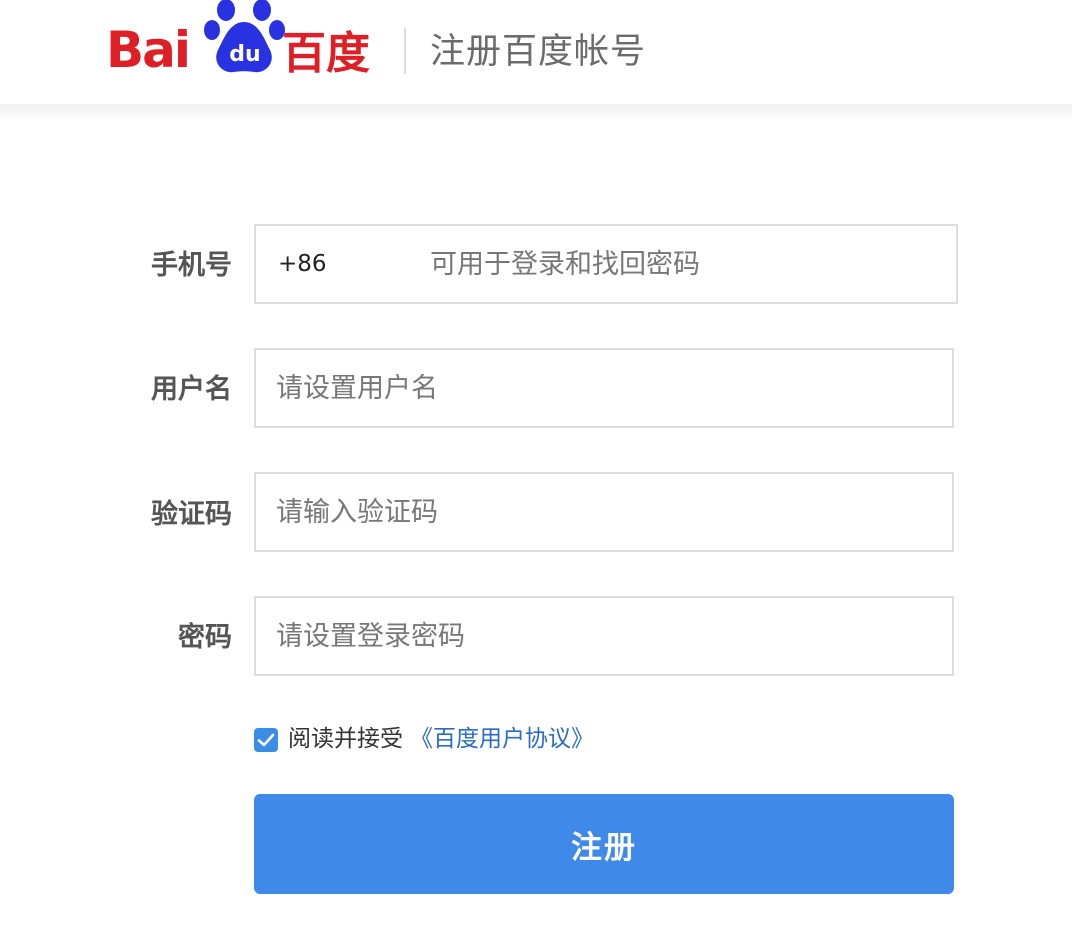 This screenshot has height=942, width=1072. I want to click on username-label: 用户名, so click(191, 389).